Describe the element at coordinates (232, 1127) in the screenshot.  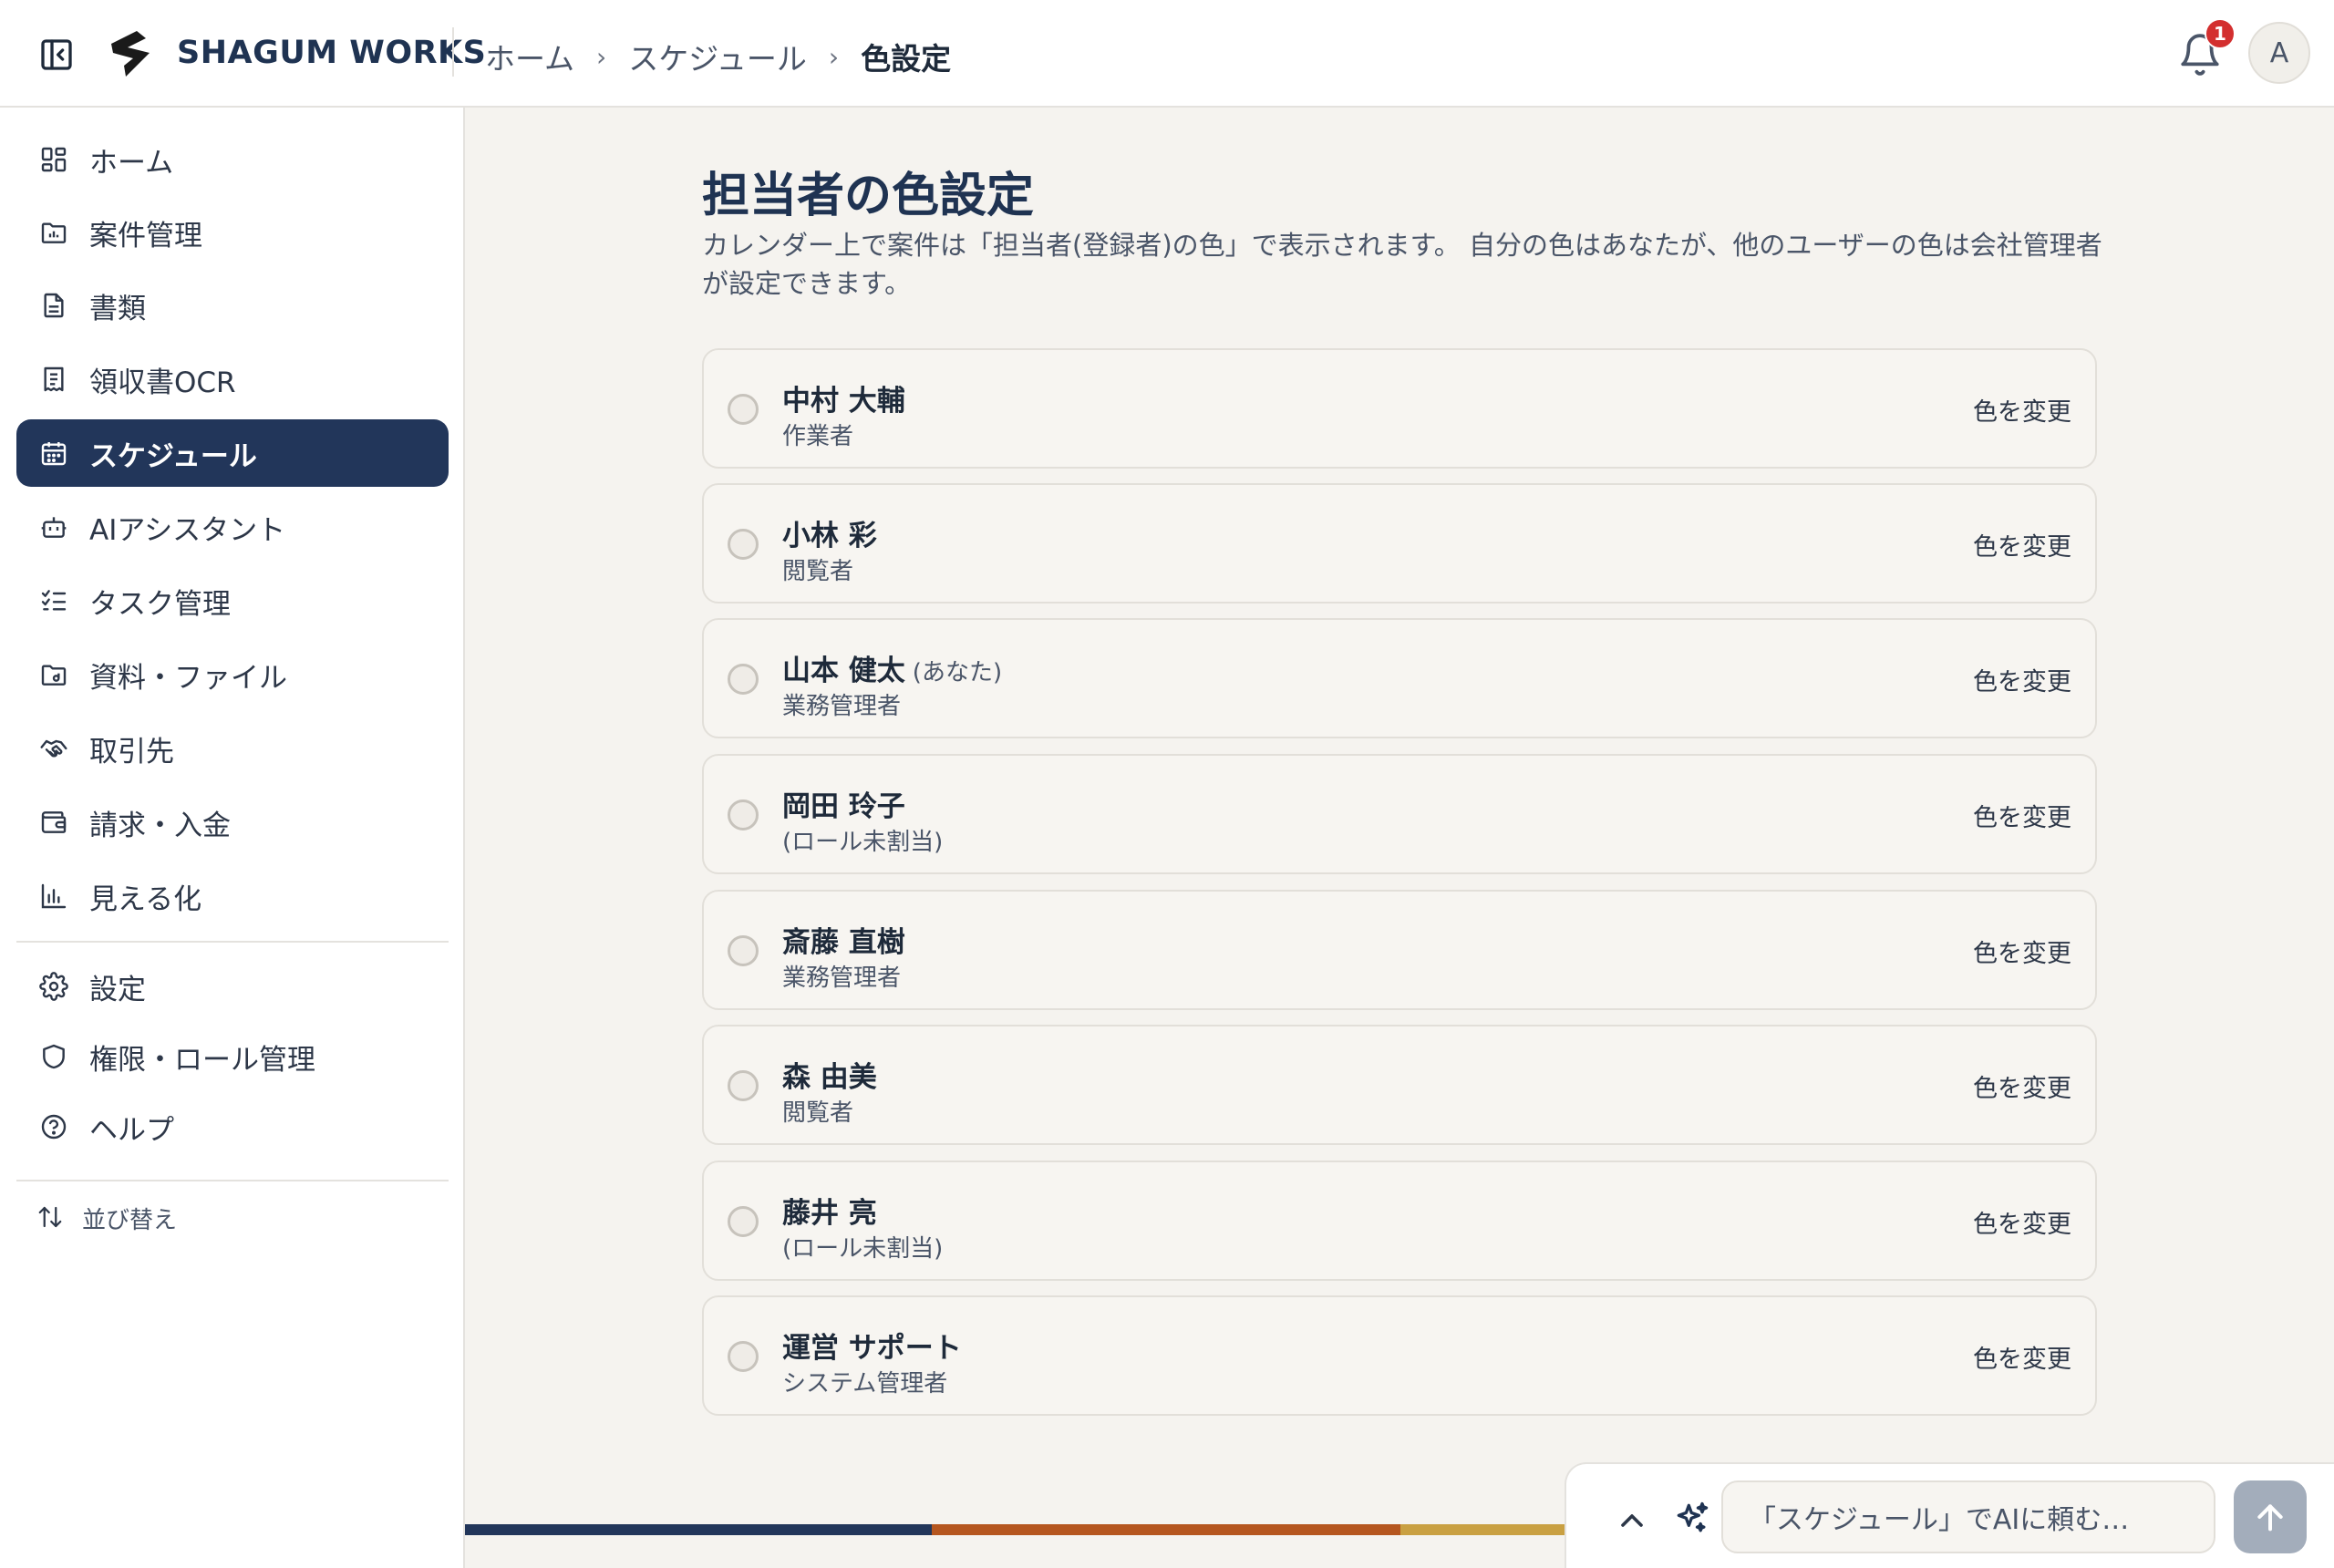
I see `sidebar-item-help: ヘルプ` at that location.